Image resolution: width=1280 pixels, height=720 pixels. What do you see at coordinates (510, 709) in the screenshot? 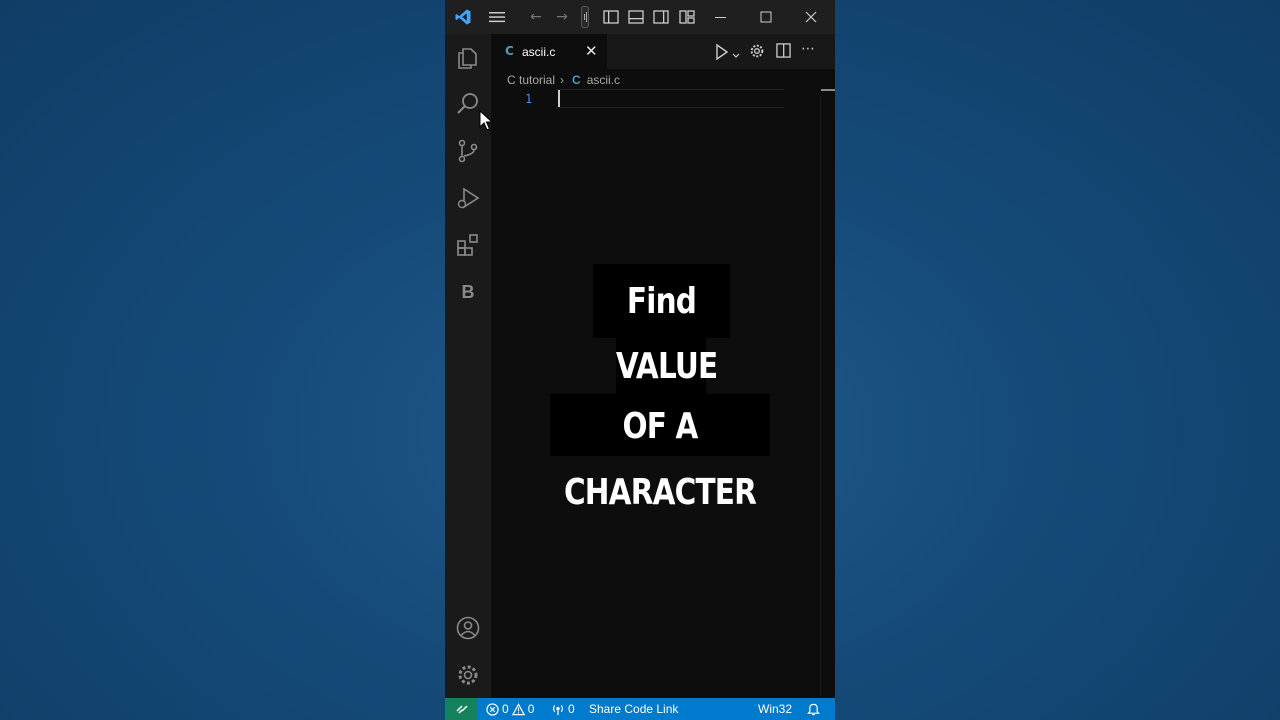
I see `problems-indicator: 0 0` at bounding box center [510, 709].